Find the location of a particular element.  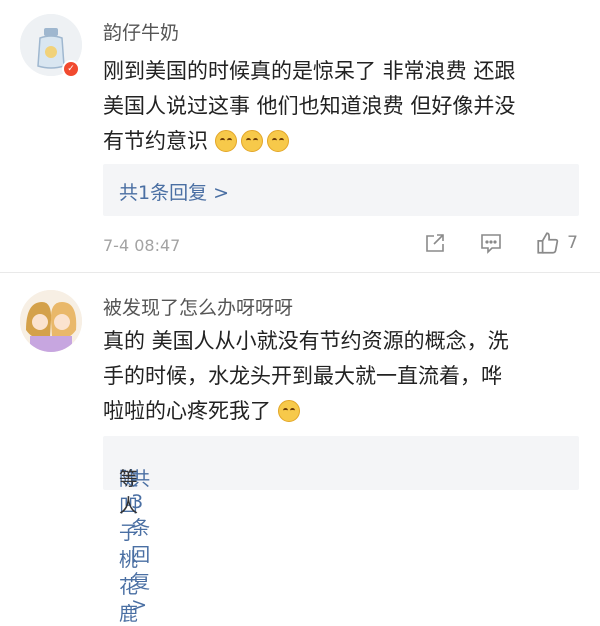

comment-line-last: 有节约意识 is located at coordinates (343, 141).